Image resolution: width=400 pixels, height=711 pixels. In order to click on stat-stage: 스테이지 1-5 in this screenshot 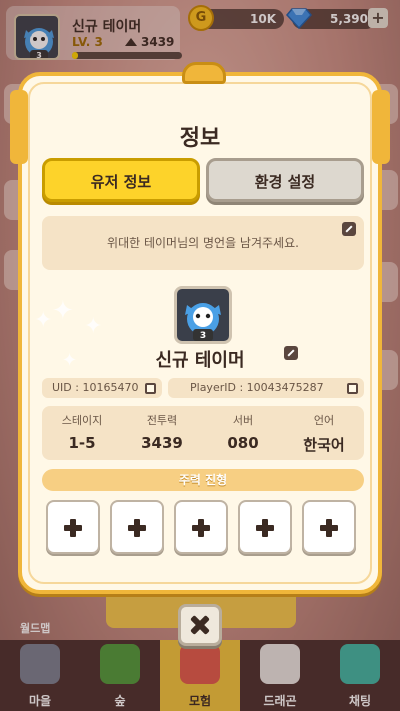, I will do `click(82, 429)`.